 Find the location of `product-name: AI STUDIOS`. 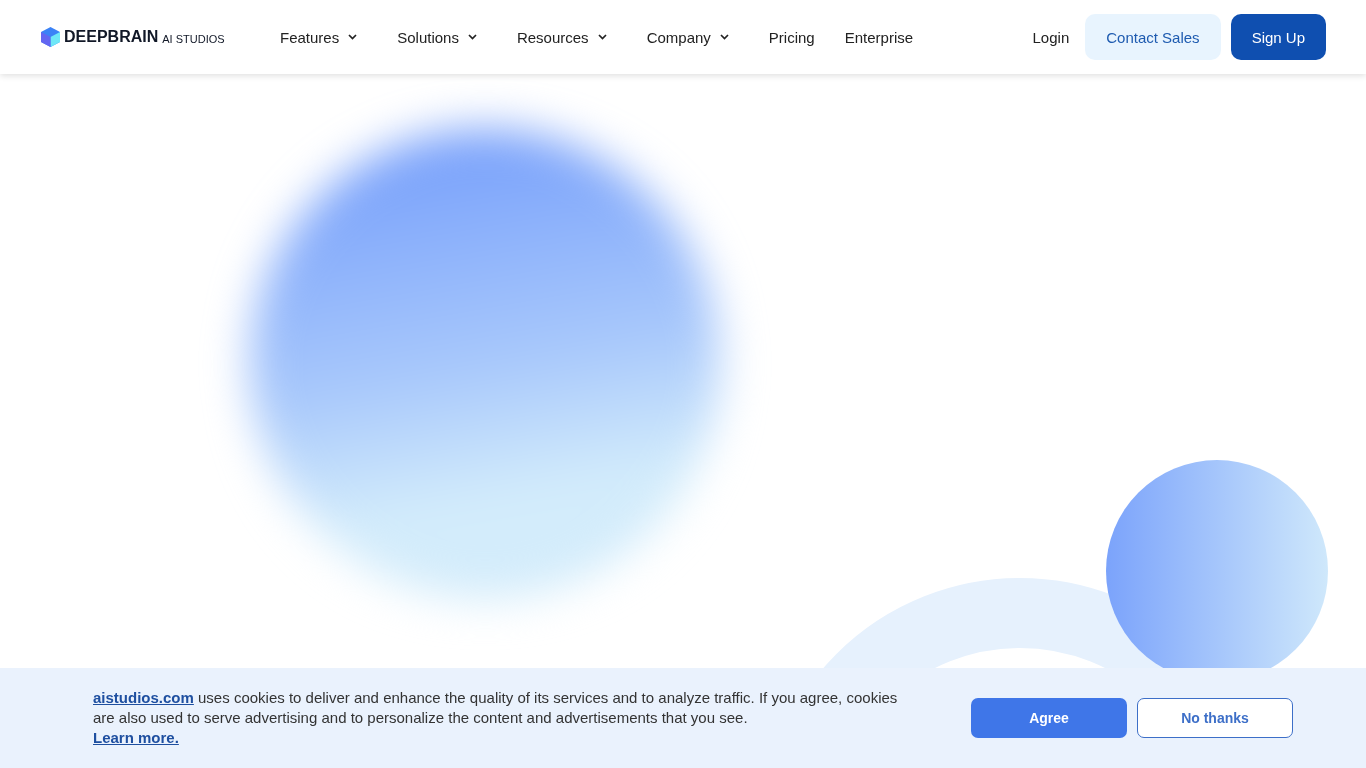

product-name: AI STUDIOS is located at coordinates (193, 38).